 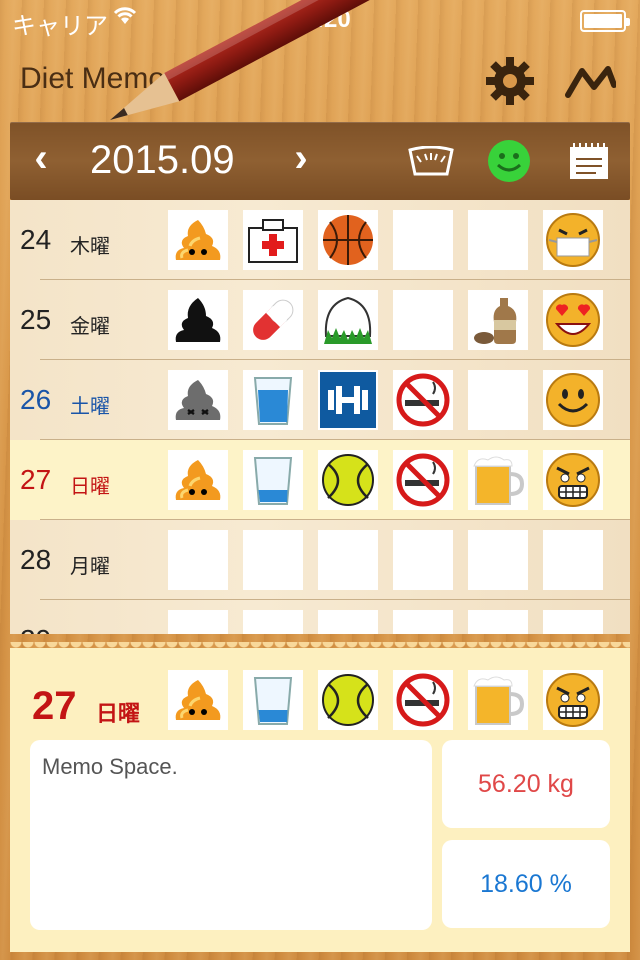 I want to click on mood-mode-button, so click(x=509, y=161).